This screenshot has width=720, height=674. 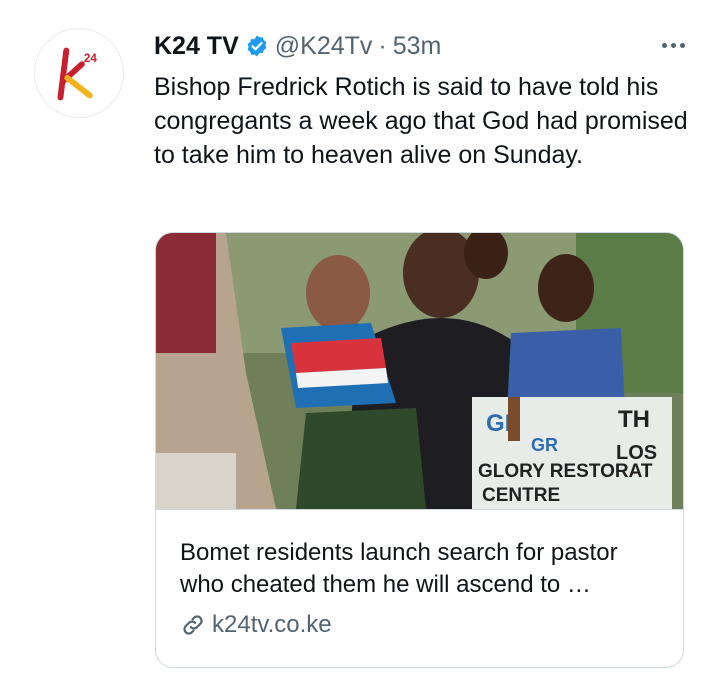 What do you see at coordinates (324, 46) in the screenshot?
I see `handle: @K24Tv` at bounding box center [324, 46].